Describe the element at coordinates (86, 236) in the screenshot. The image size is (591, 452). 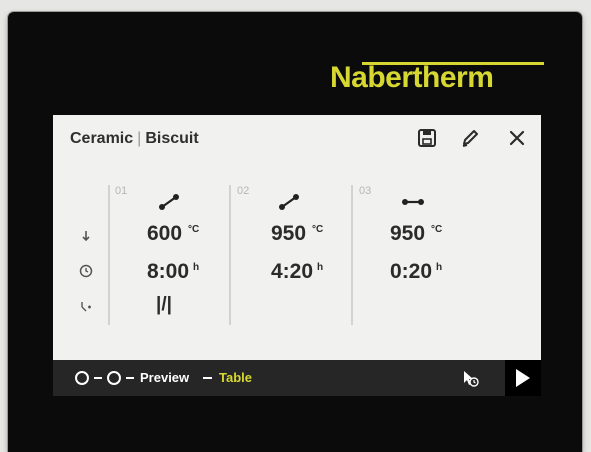
I see `arrow-down-icon` at that location.